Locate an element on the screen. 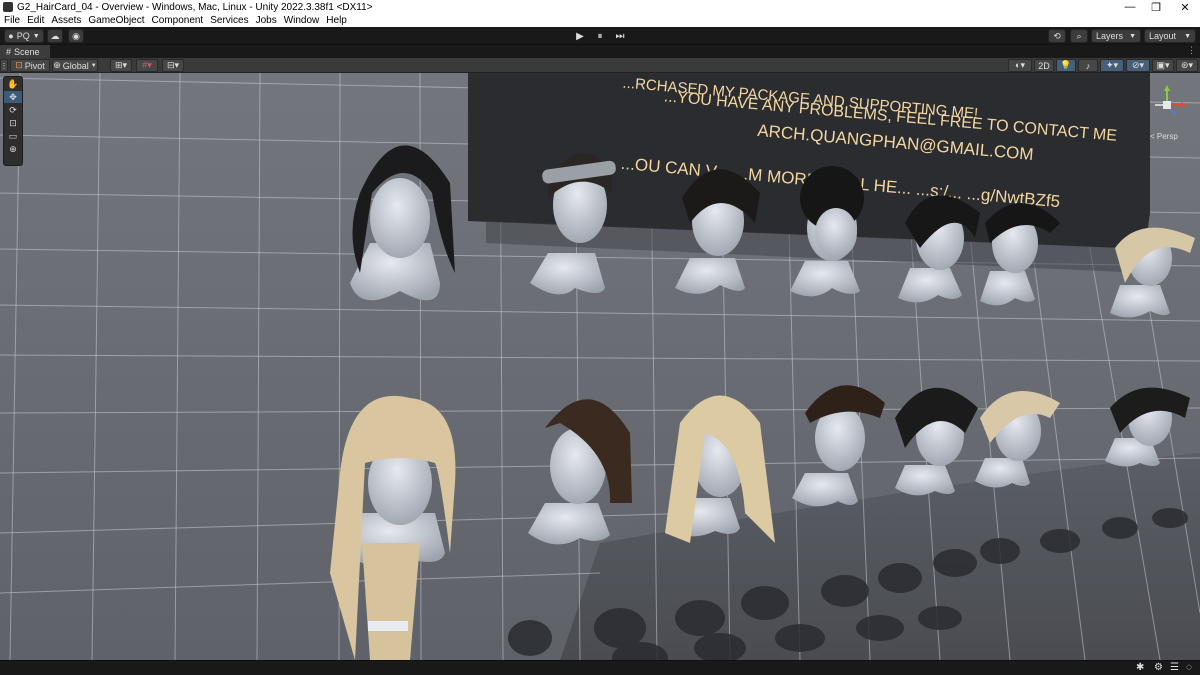 This screenshot has width=1200, height=675. menu-window: Window is located at coordinates (302, 20).